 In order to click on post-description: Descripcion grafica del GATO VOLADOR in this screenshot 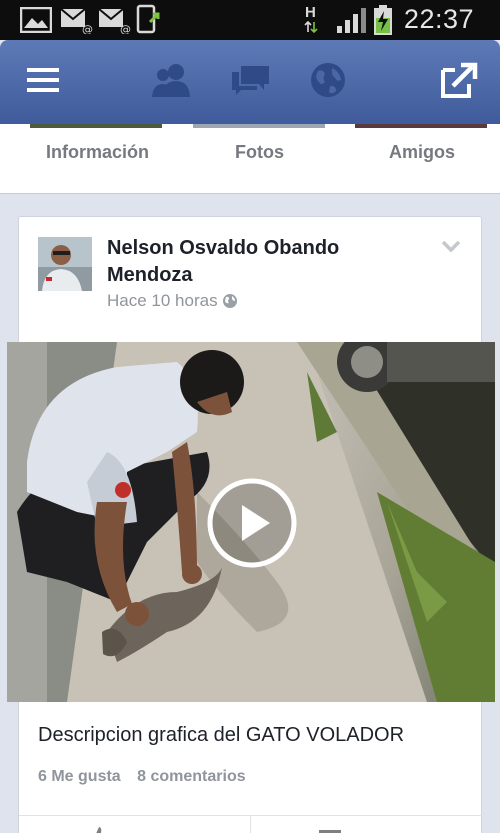, I will do `click(221, 735)`.